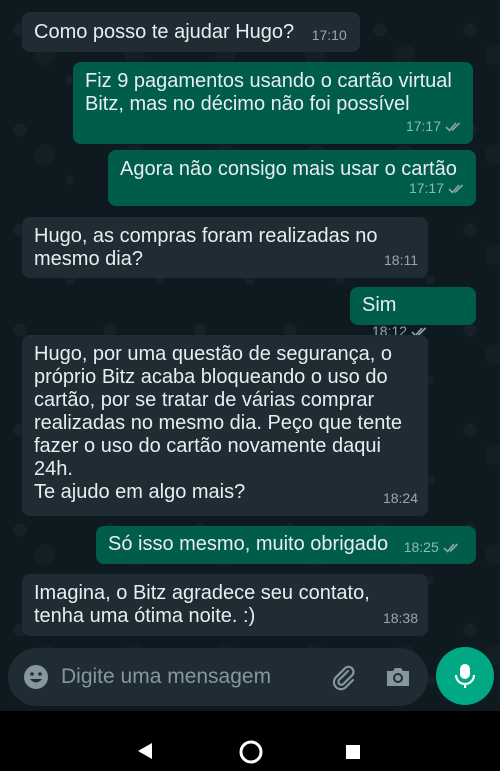  Describe the element at coordinates (343, 677) in the screenshot. I see `paperclip-icon` at that location.